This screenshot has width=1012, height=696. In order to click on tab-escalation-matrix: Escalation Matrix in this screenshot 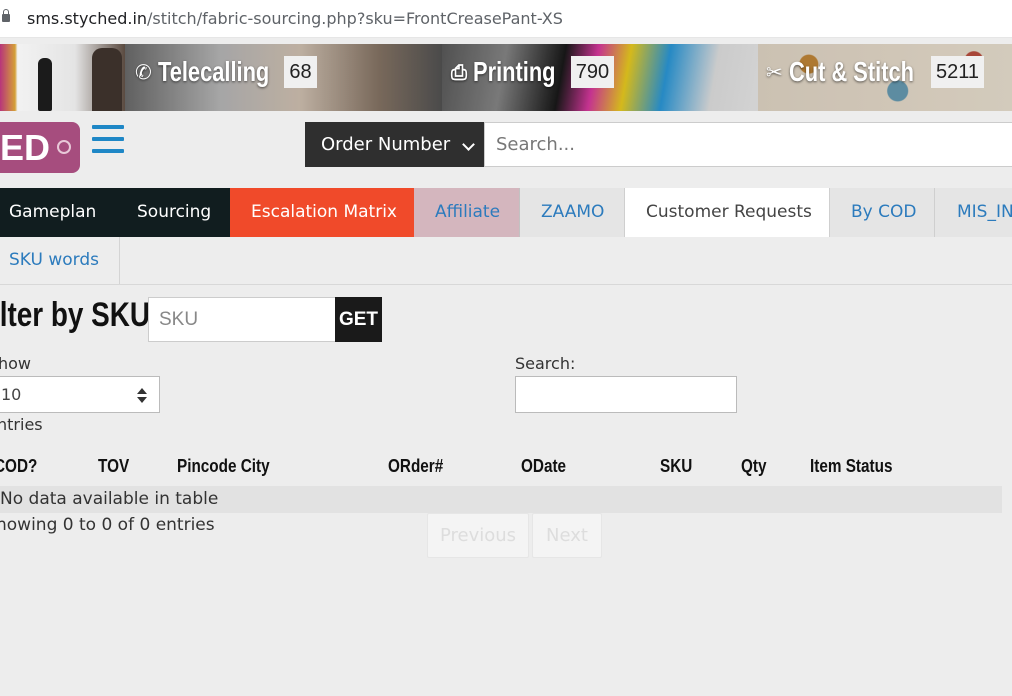, I will do `click(322, 212)`.